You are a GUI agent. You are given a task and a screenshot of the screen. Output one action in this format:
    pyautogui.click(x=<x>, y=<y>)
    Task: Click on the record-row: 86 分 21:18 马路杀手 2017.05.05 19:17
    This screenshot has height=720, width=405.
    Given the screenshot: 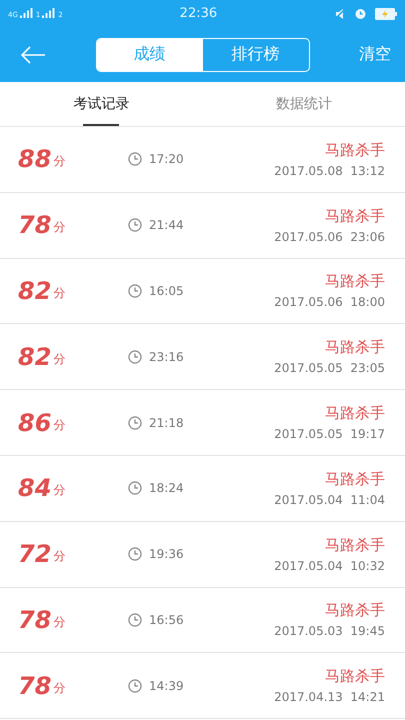 What is the action you would take?
    pyautogui.click(x=202, y=423)
    